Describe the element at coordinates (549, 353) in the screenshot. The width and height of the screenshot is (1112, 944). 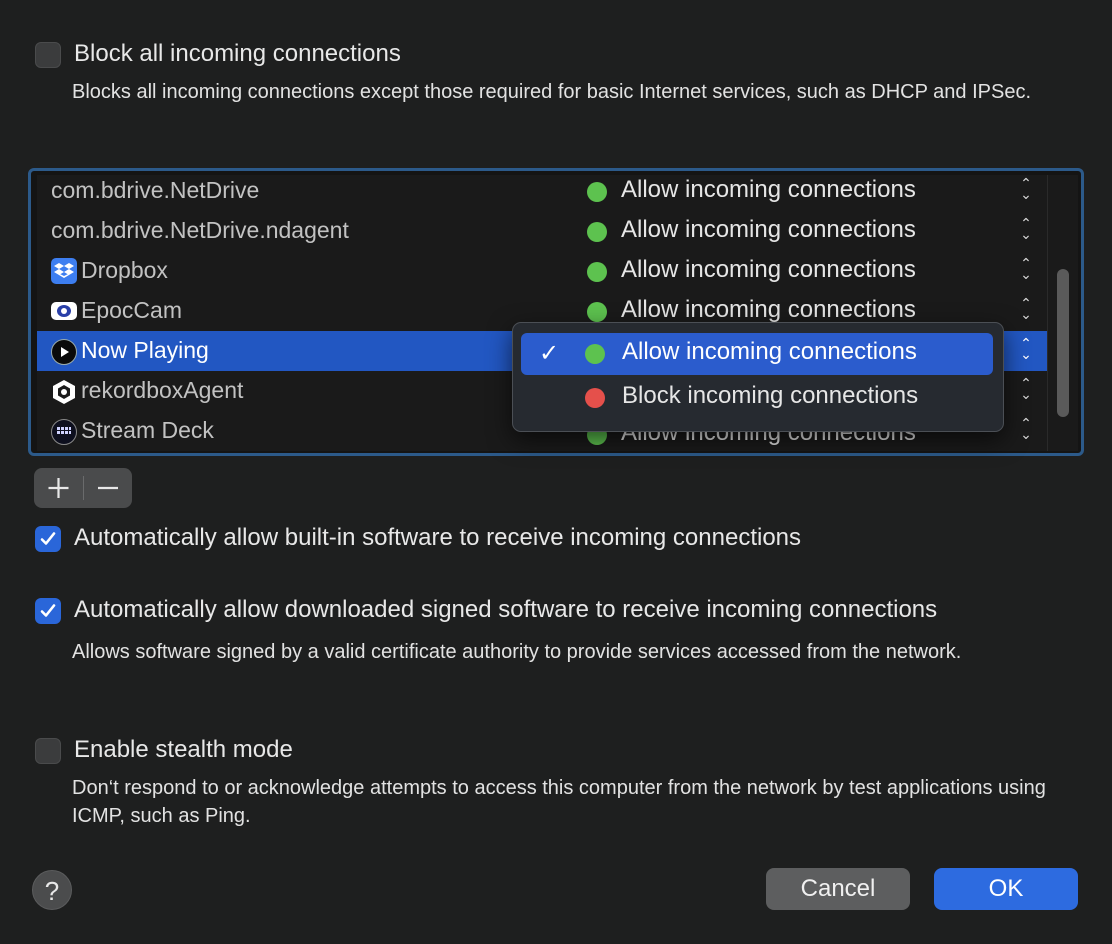
I see `checkmark-icon: ✓` at that location.